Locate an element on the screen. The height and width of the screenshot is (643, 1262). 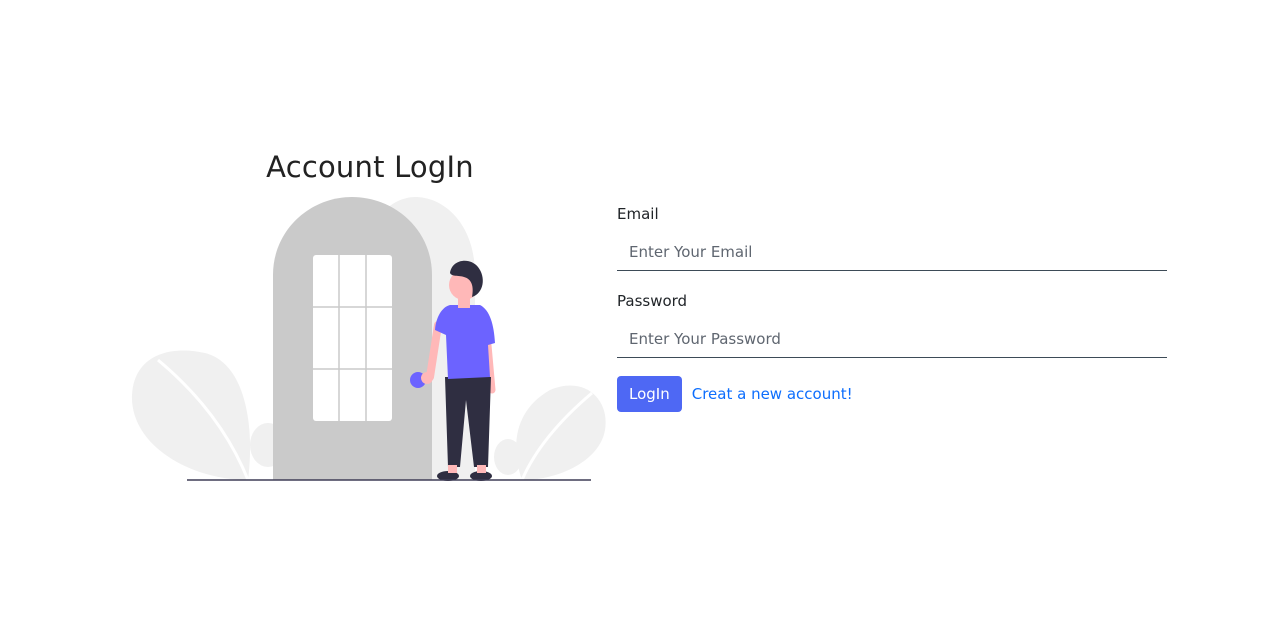
left-plant-icon is located at coordinates (191, 415).